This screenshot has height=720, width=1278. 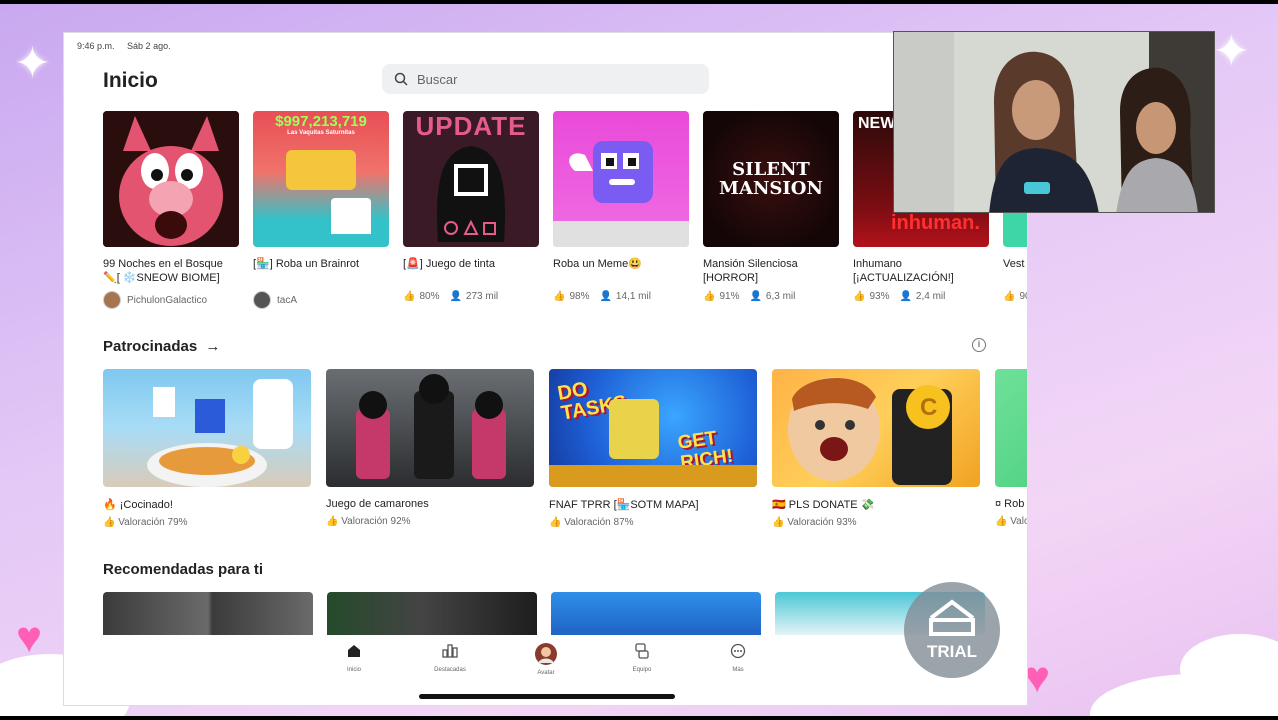 What do you see at coordinates (738, 651) in the screenshot?
I see `more-icon` at bounding box center [738, 651].